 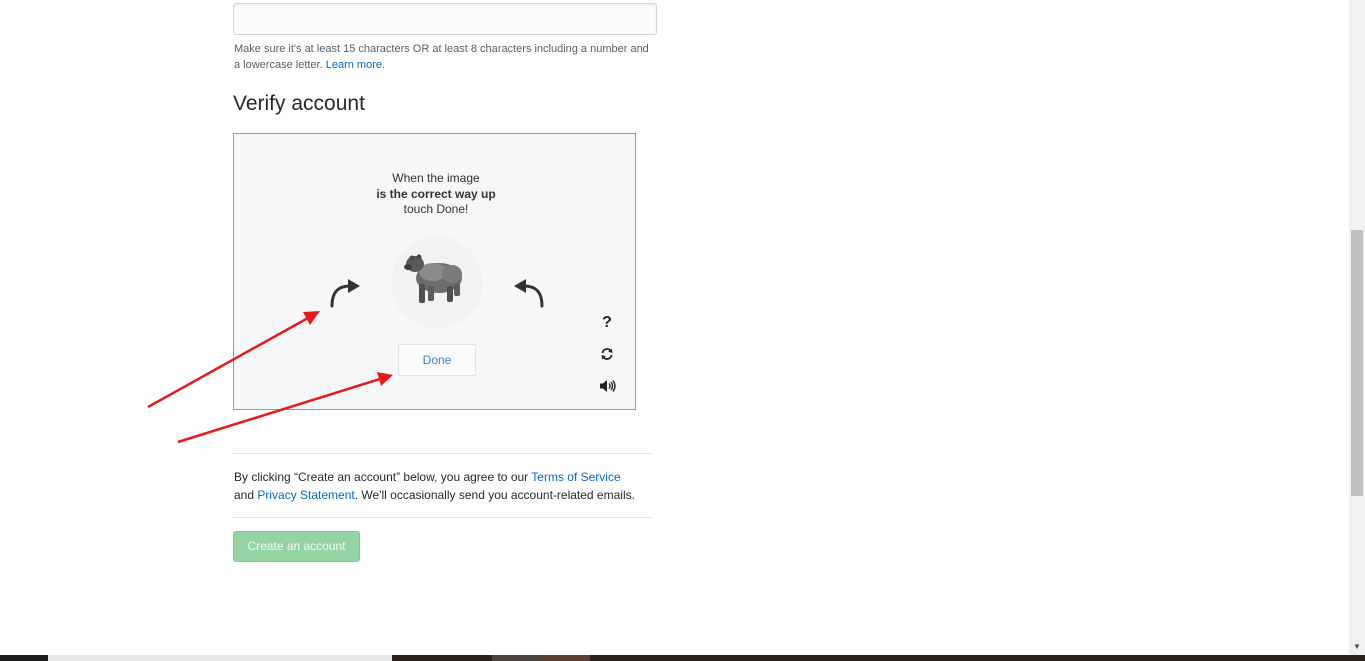 I want to click on scrollbar-thumb, so click(x=1357, y=363).